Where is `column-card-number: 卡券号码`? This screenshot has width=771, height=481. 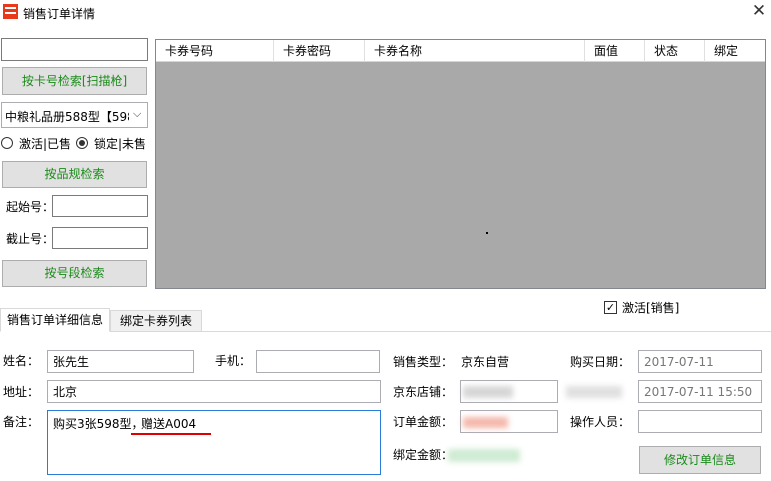
column-card-number: 卡券号码 is located at coordinates (215, 51).